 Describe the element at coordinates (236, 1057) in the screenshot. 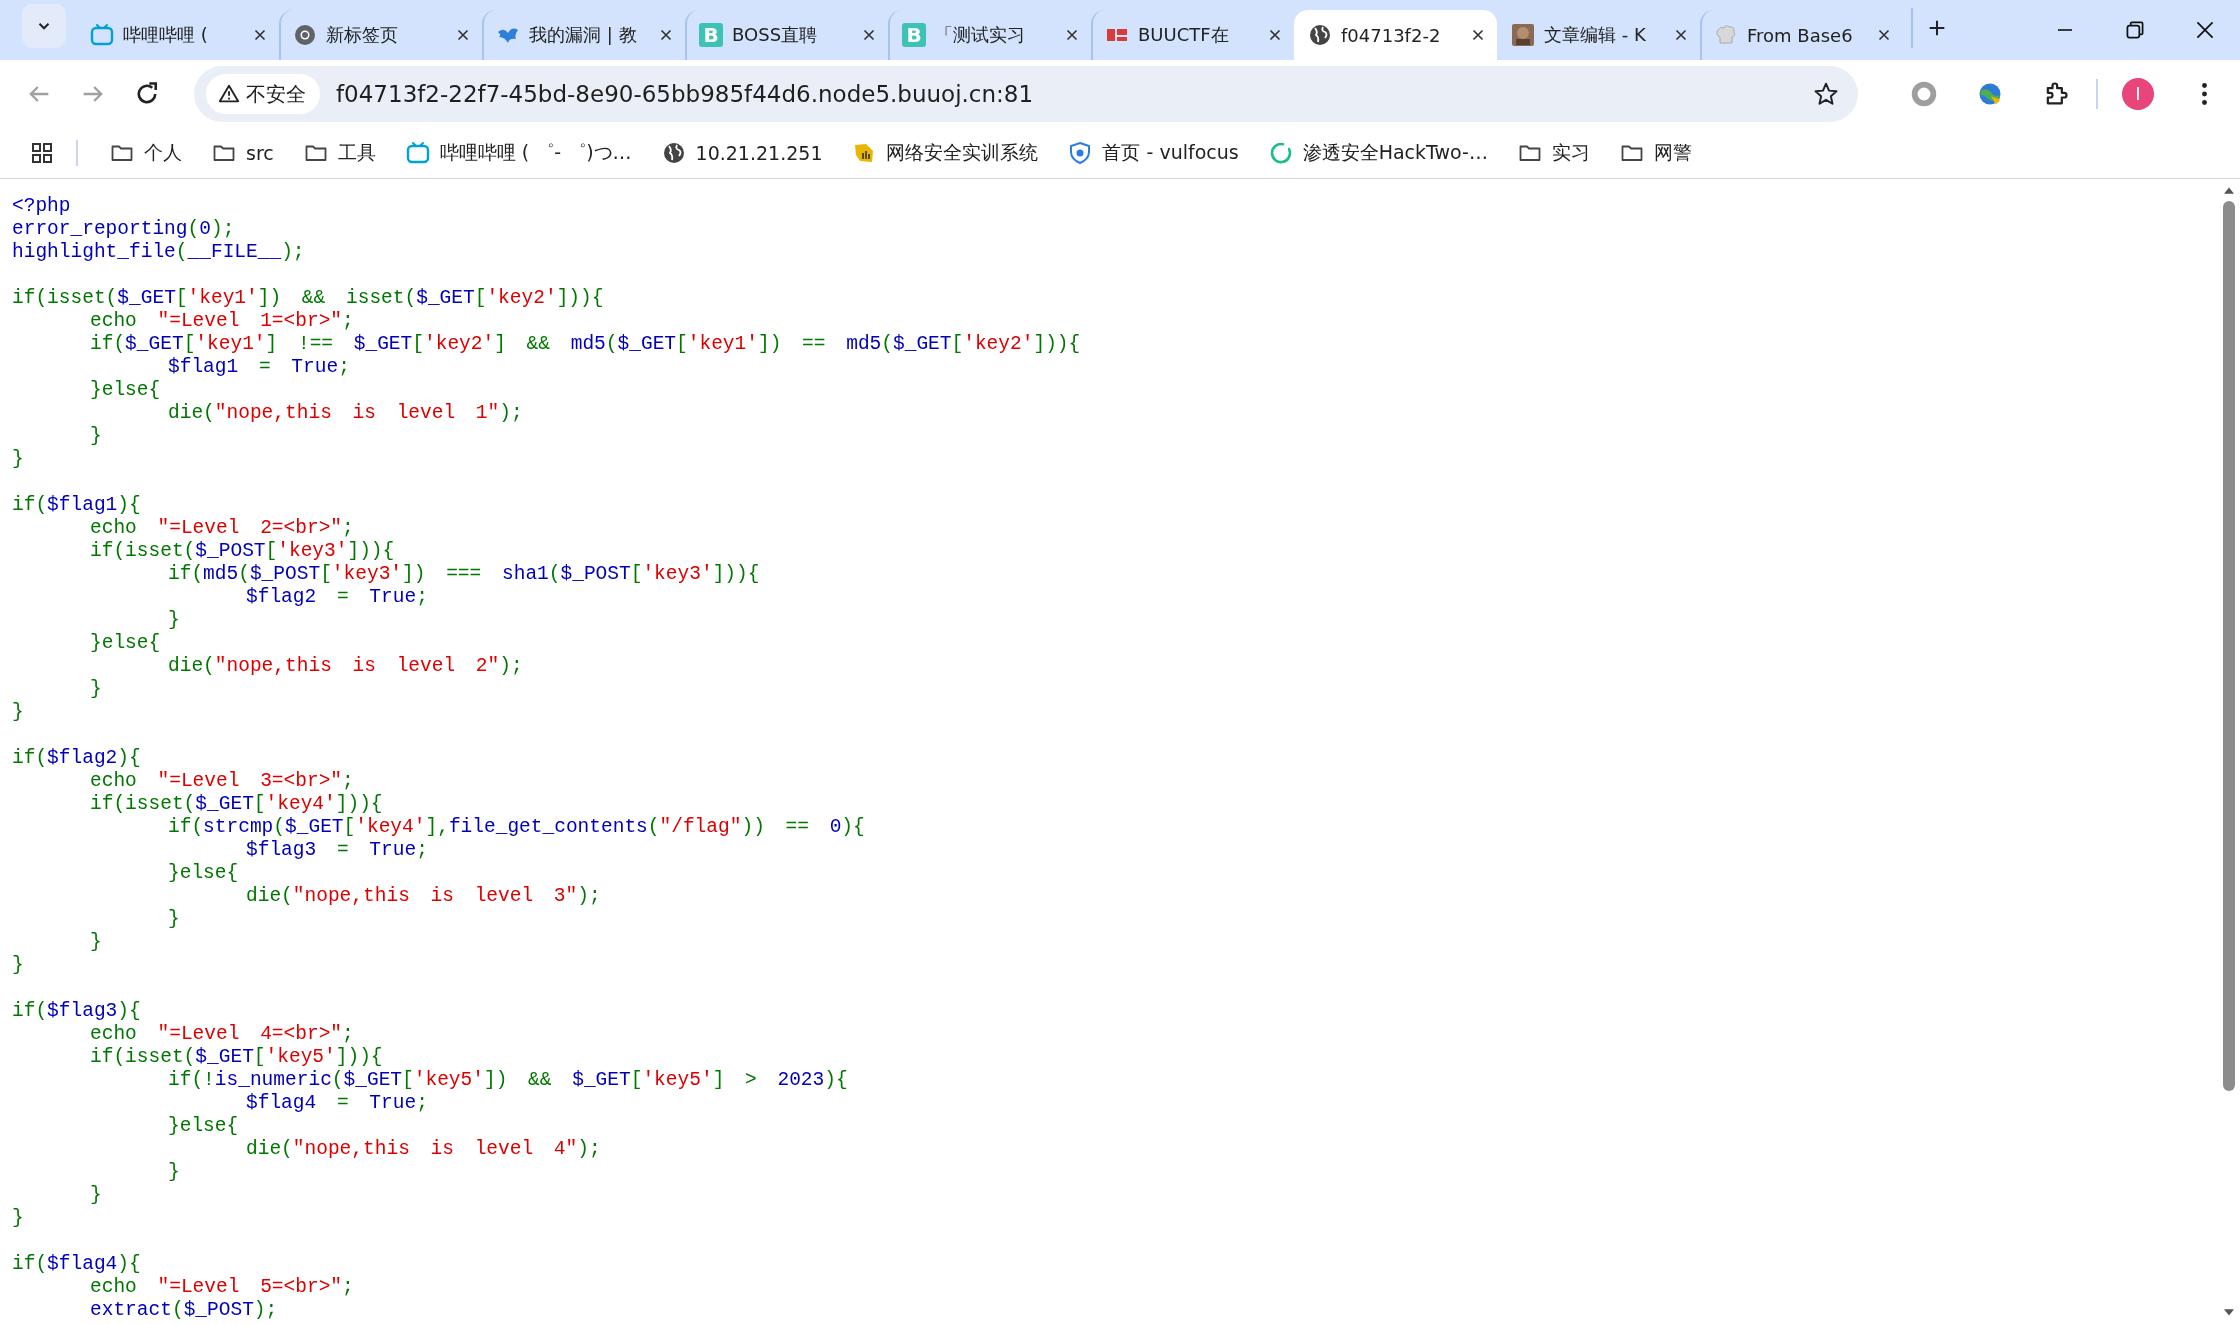

I see `code-line: if(isset($_GET['key5'])){` at that location.